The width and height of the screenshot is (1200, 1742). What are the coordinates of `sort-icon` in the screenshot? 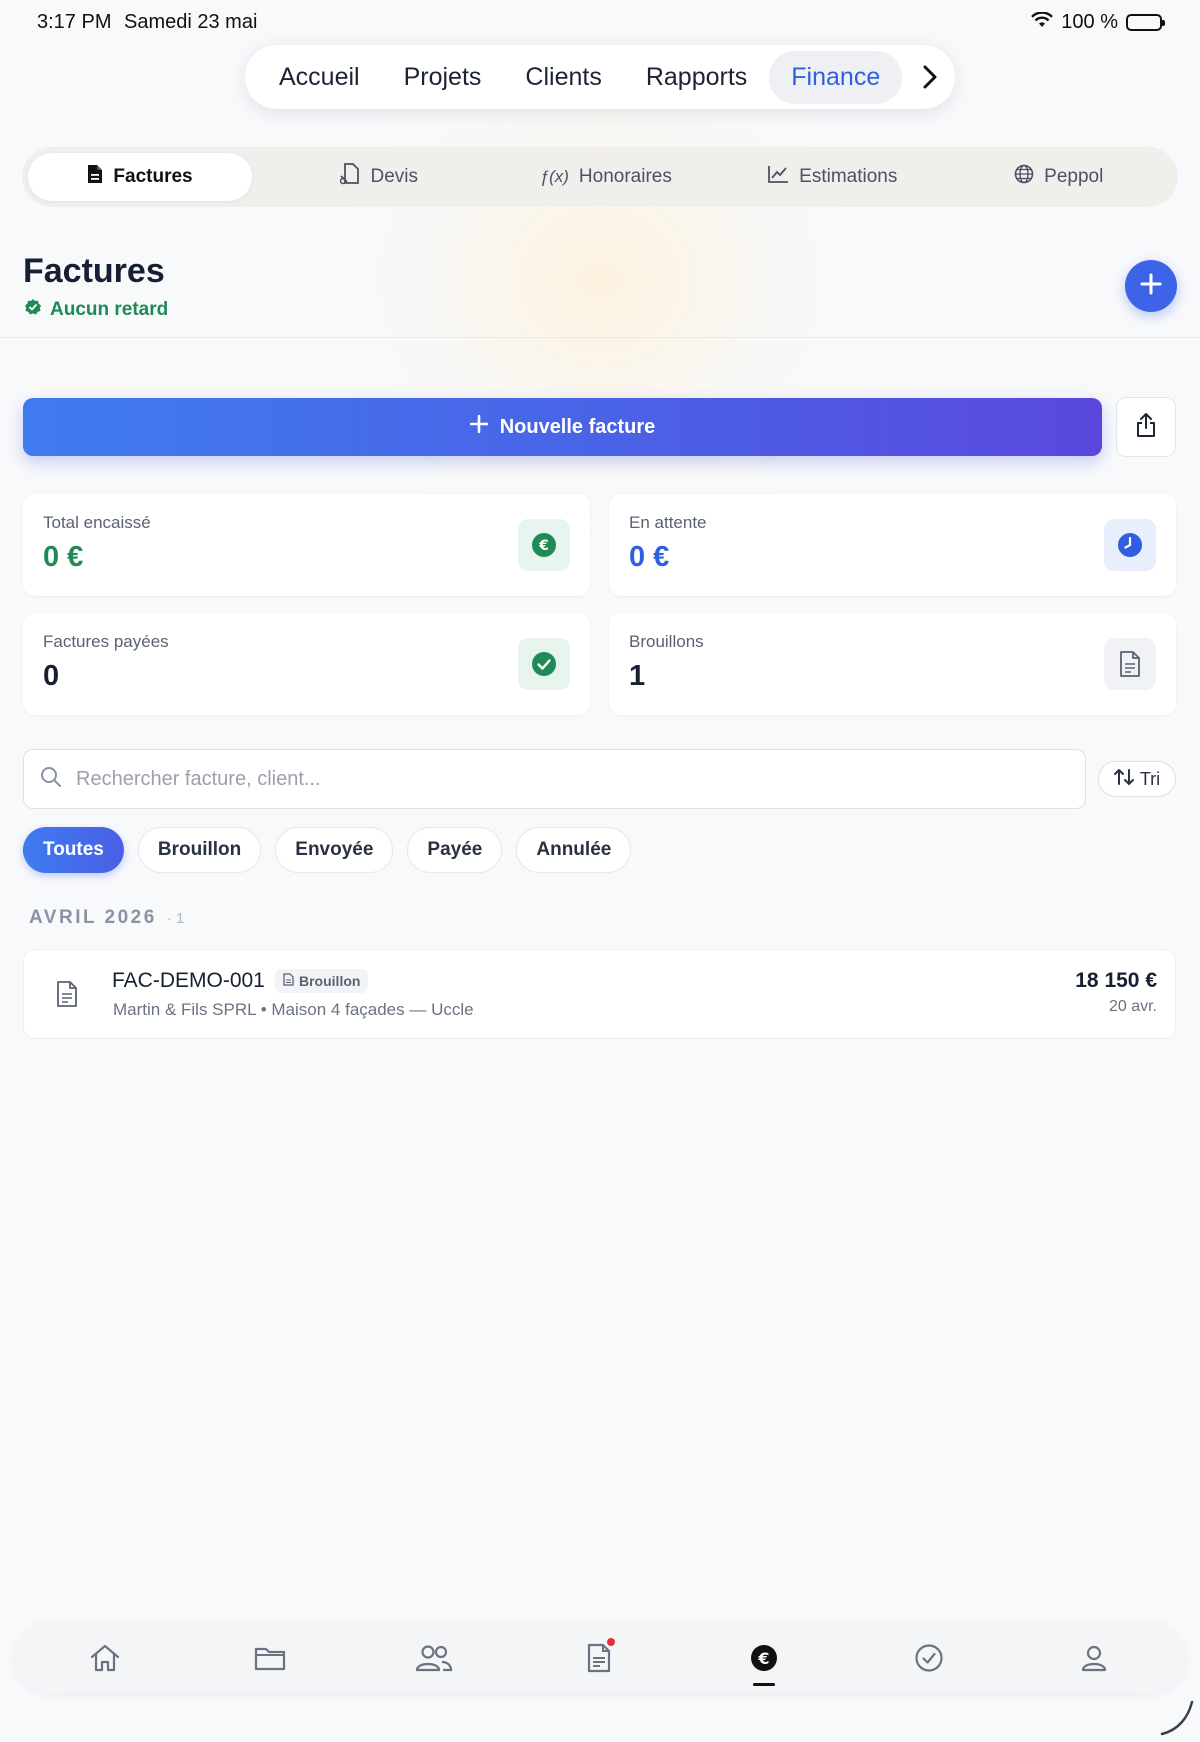 It's located at (1123, 779).